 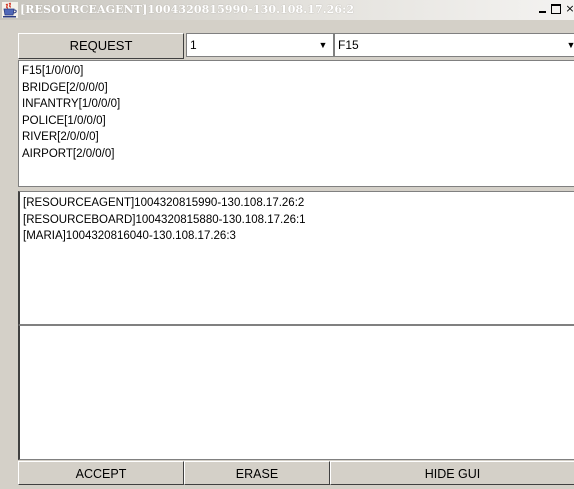 What do you see at coordinates (10, 10) in the screenshot?
I see `java-cup-icon` at bounding box center [10, 10].